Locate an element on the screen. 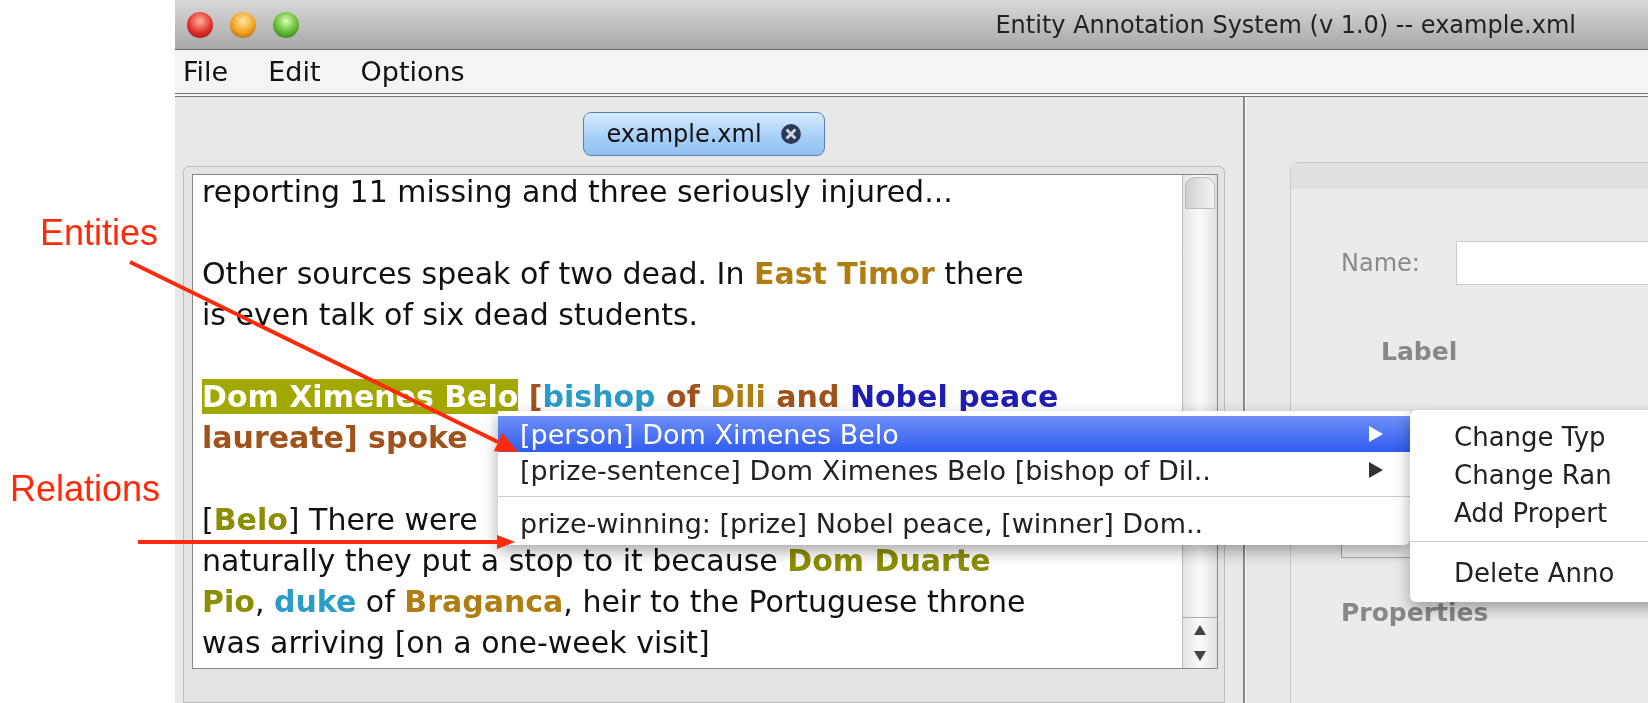 This screenshot has width=1648, height=703. text-span: laureate] spoke is located at coordinates (335, 437).